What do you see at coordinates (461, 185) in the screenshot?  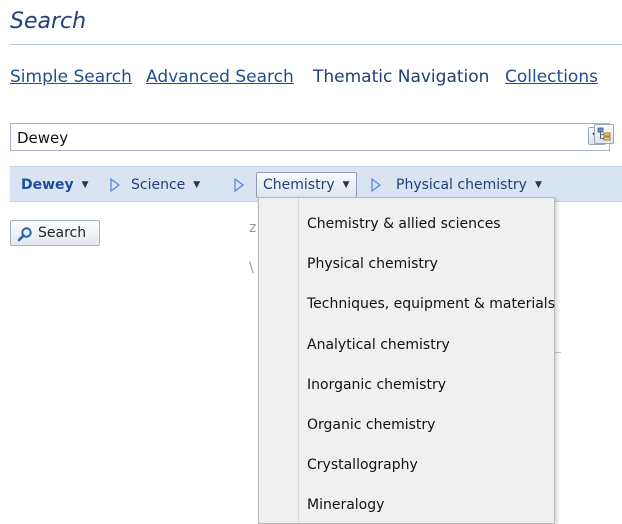 I see `breadcrumb-physical-chemistry-label: Physical chemistry` at bounding box center [461, 185].